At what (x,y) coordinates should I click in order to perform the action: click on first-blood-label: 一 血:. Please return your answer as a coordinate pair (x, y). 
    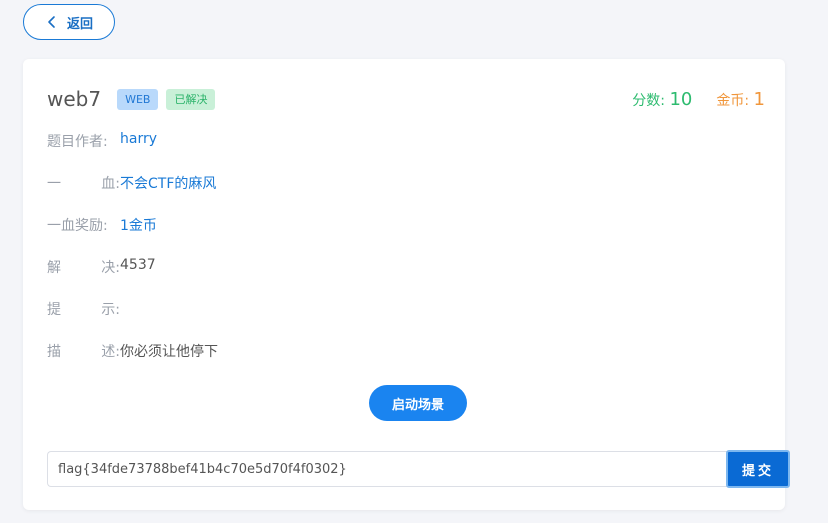
    Looking at the image, I should click on (83, 184).